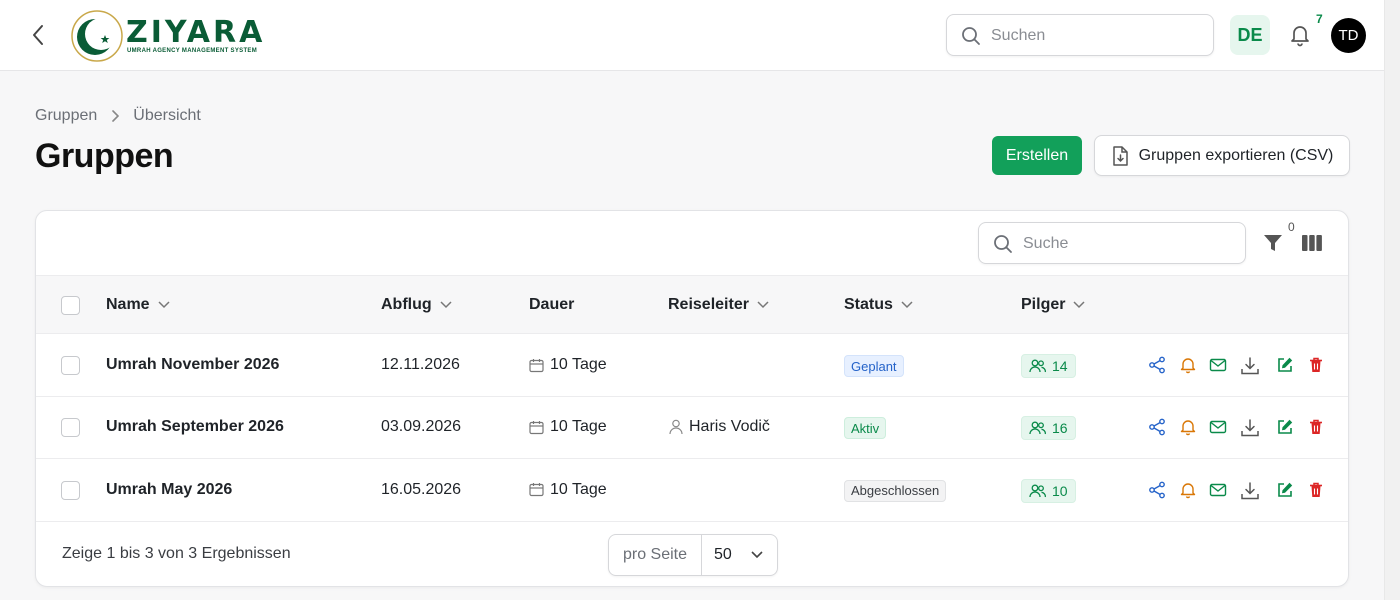 The image size is (1400, 600). Describe the element at coordinates (692, 243) in the screenshot. I see `table-toolbar: 0` at that location.